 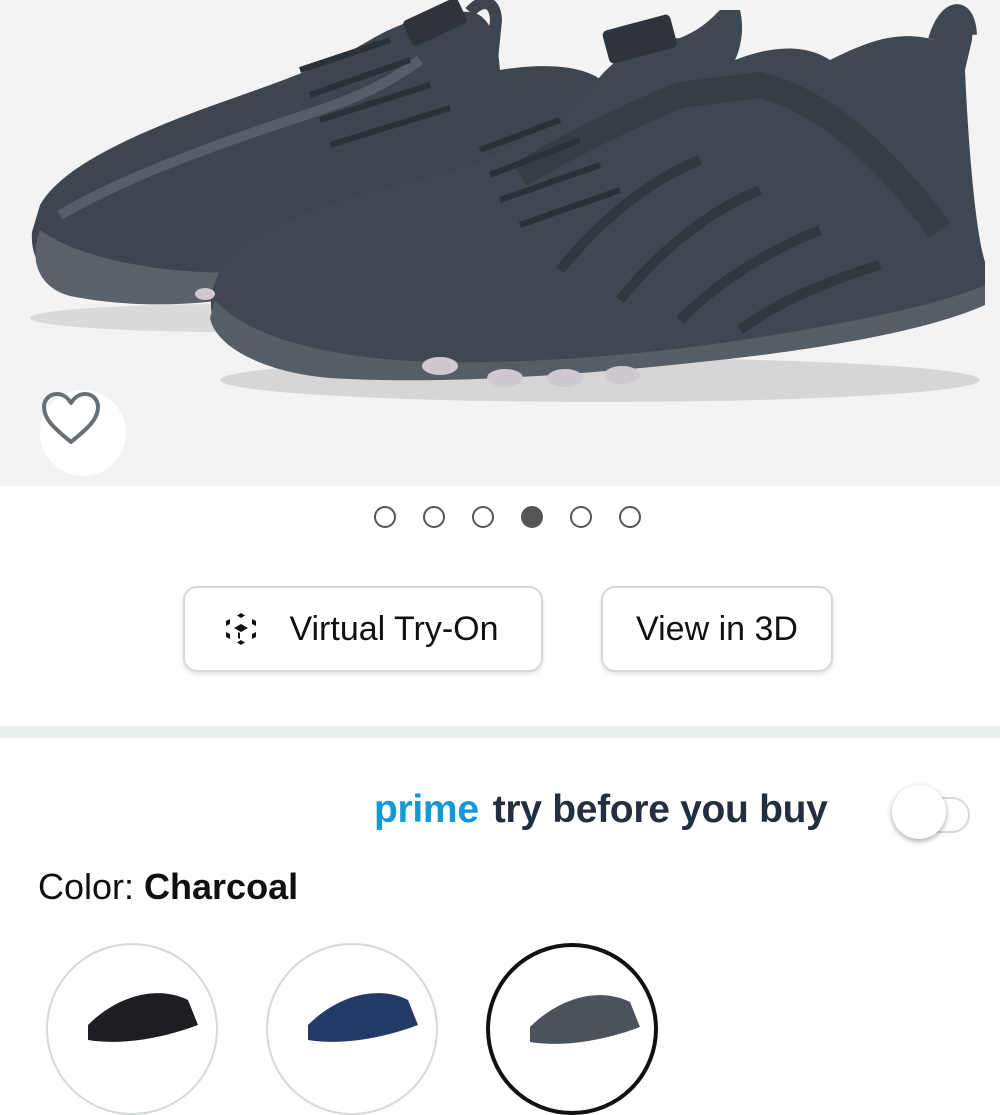 What do you see at coordinates (500, 519) in the screenshot?
I see `carousel-dots` at bounding box center [500, 519].